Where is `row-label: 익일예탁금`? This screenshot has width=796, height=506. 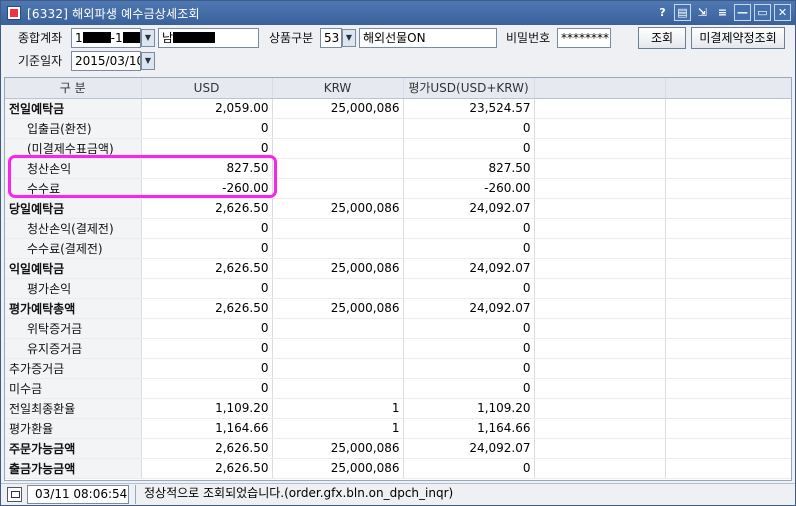 row-label: 익일예탁금 is located at coordinates (73, 268).